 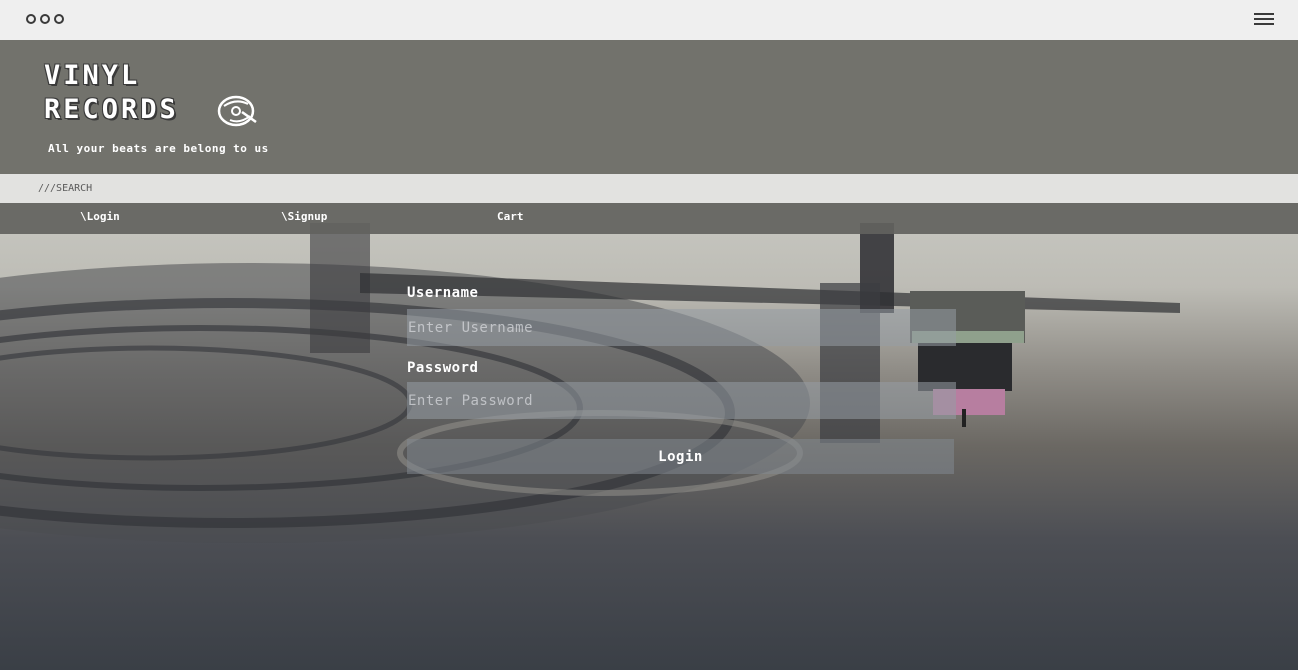 I want to click on search-bar, so click(x=649, y=188).